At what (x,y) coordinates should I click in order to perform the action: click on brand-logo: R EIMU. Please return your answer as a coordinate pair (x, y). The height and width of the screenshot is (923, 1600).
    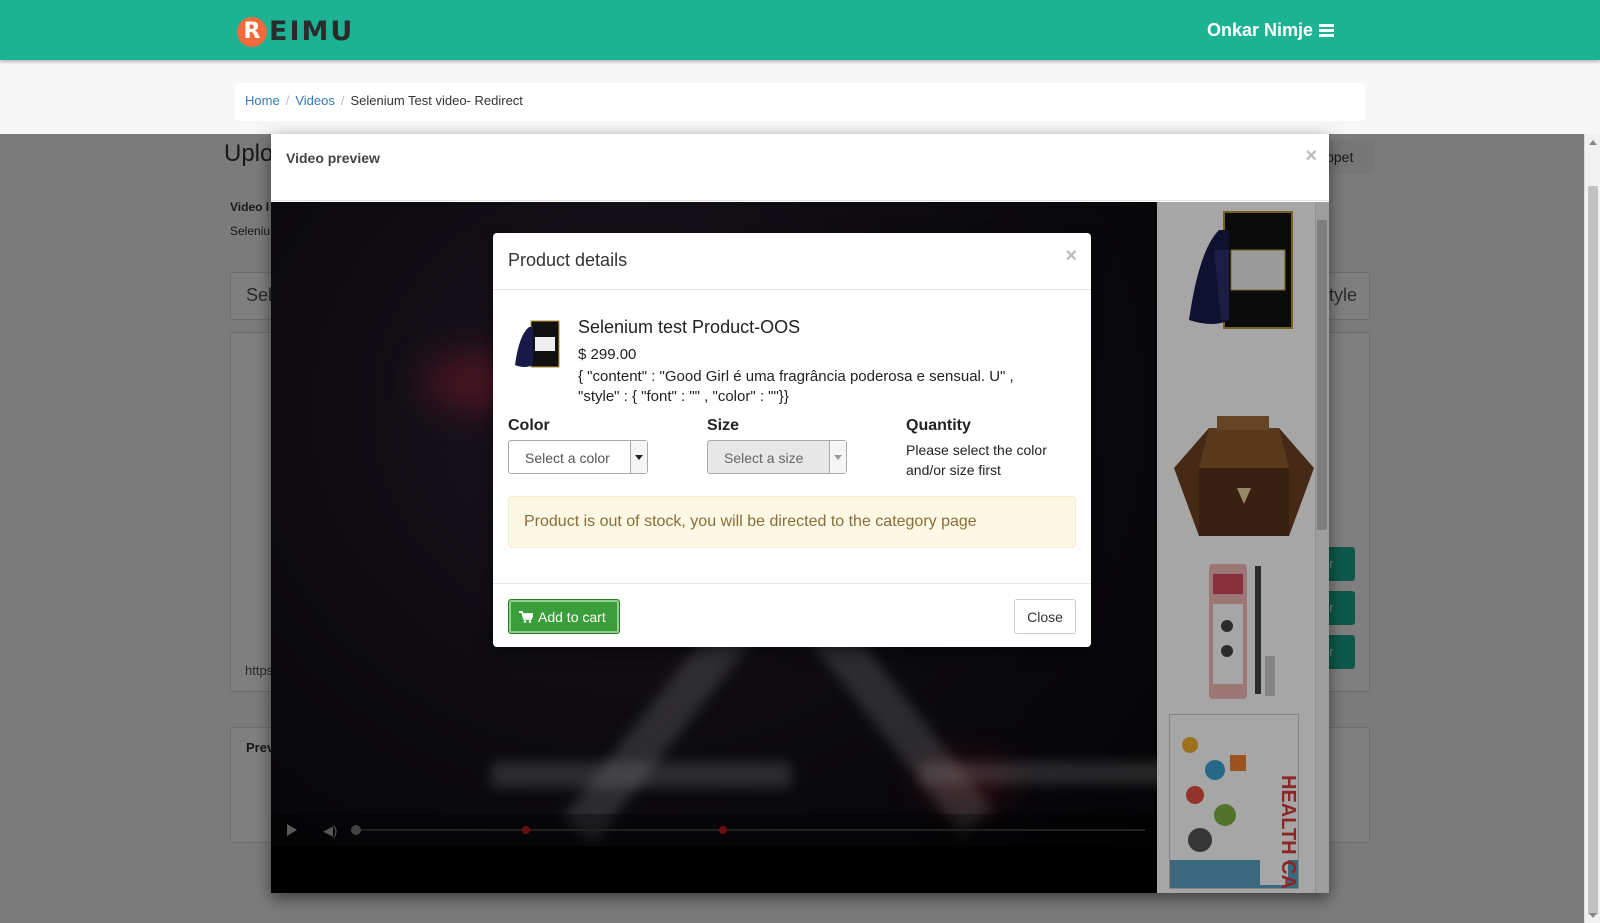
    Looking at the image, I should click on (295, 31).